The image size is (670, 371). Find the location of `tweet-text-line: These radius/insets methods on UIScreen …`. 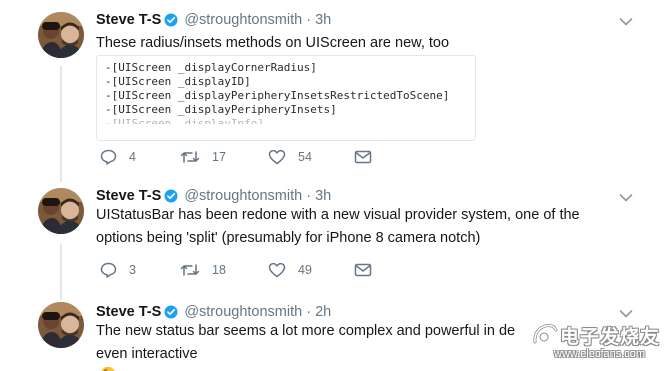

tweet-text-line: These radius/insets methods on UIScreen … is located at coordinates (273, 43).